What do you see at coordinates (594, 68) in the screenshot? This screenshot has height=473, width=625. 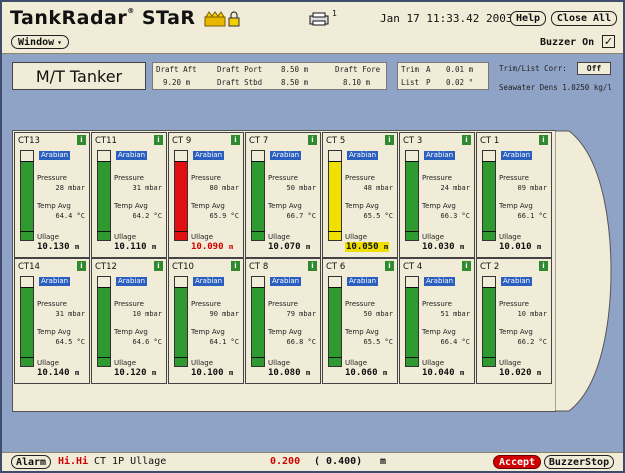 I see `trim-list-corr-toggle: Off` at bounding box center [594, 68].